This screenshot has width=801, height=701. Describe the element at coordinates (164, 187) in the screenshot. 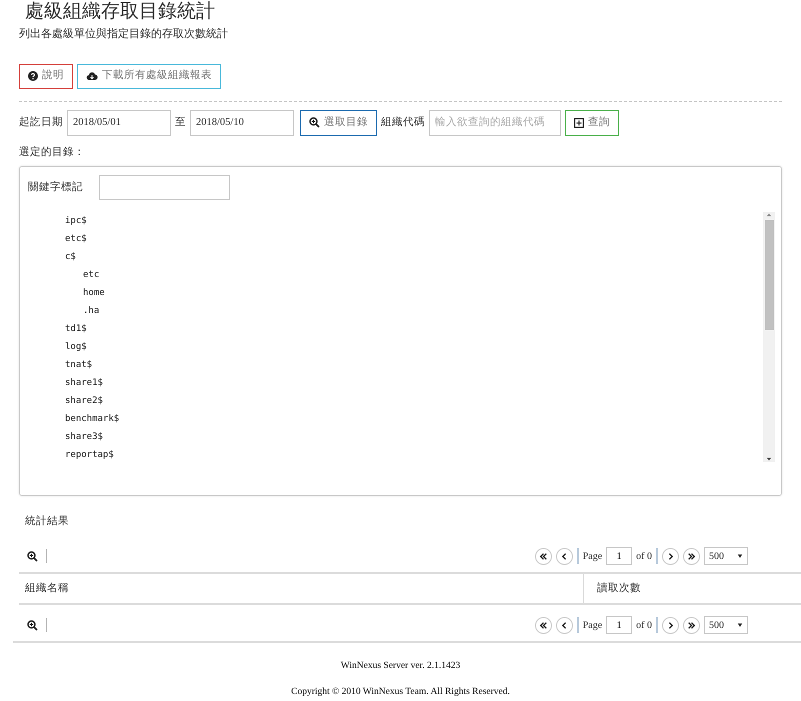

I see `keyword-field` at that location.